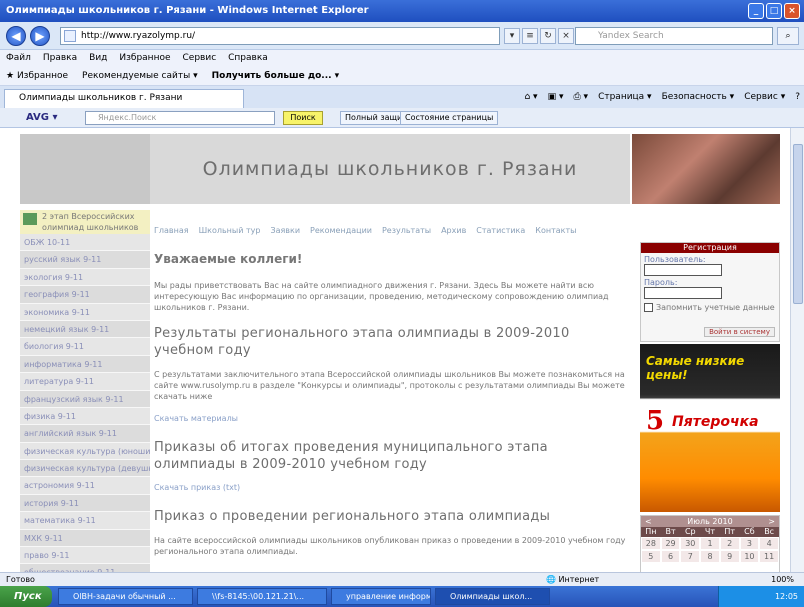 The width and height of the screenshot is (804, 607). I want to click on search-input: Yandex Search, so click(674, 36).